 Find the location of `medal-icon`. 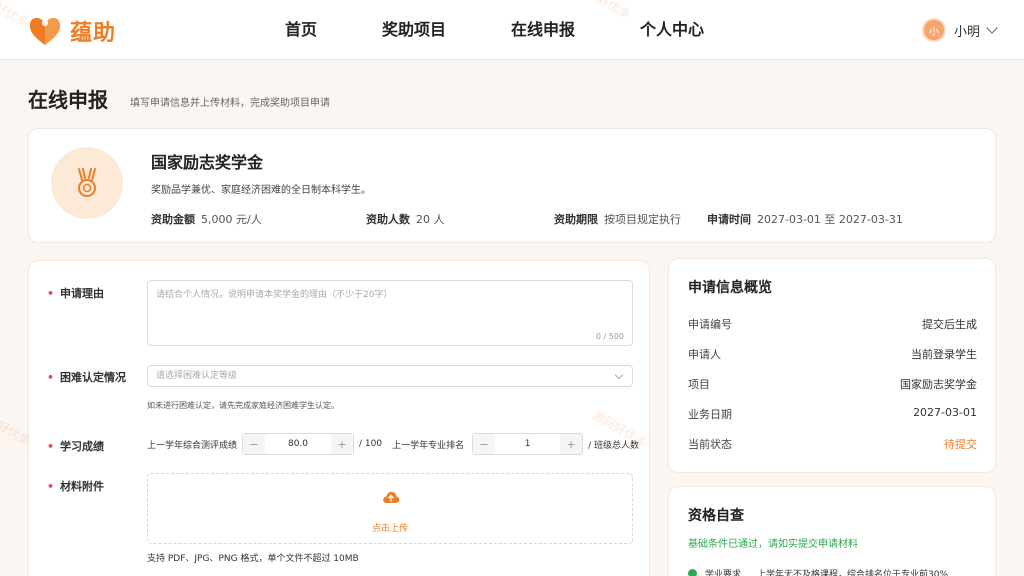

medal-icon is located at coordinates (87, 182).